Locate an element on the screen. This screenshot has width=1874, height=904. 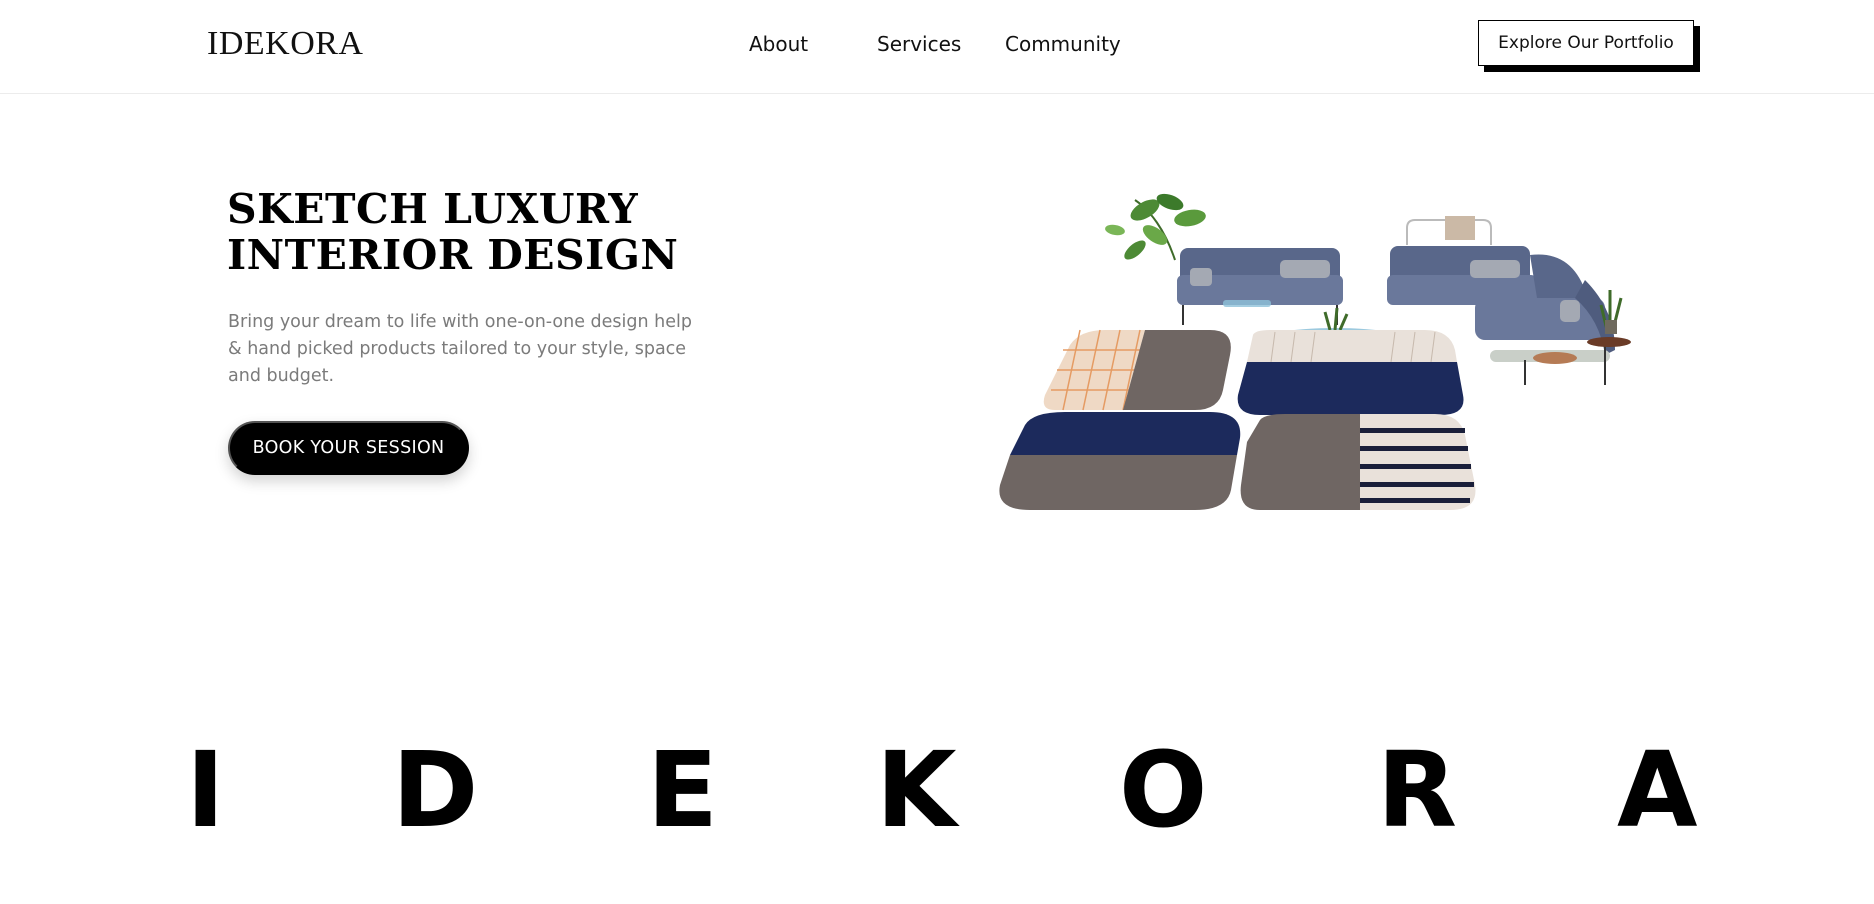
brand-letter: D is located at coordinates (435, 790).